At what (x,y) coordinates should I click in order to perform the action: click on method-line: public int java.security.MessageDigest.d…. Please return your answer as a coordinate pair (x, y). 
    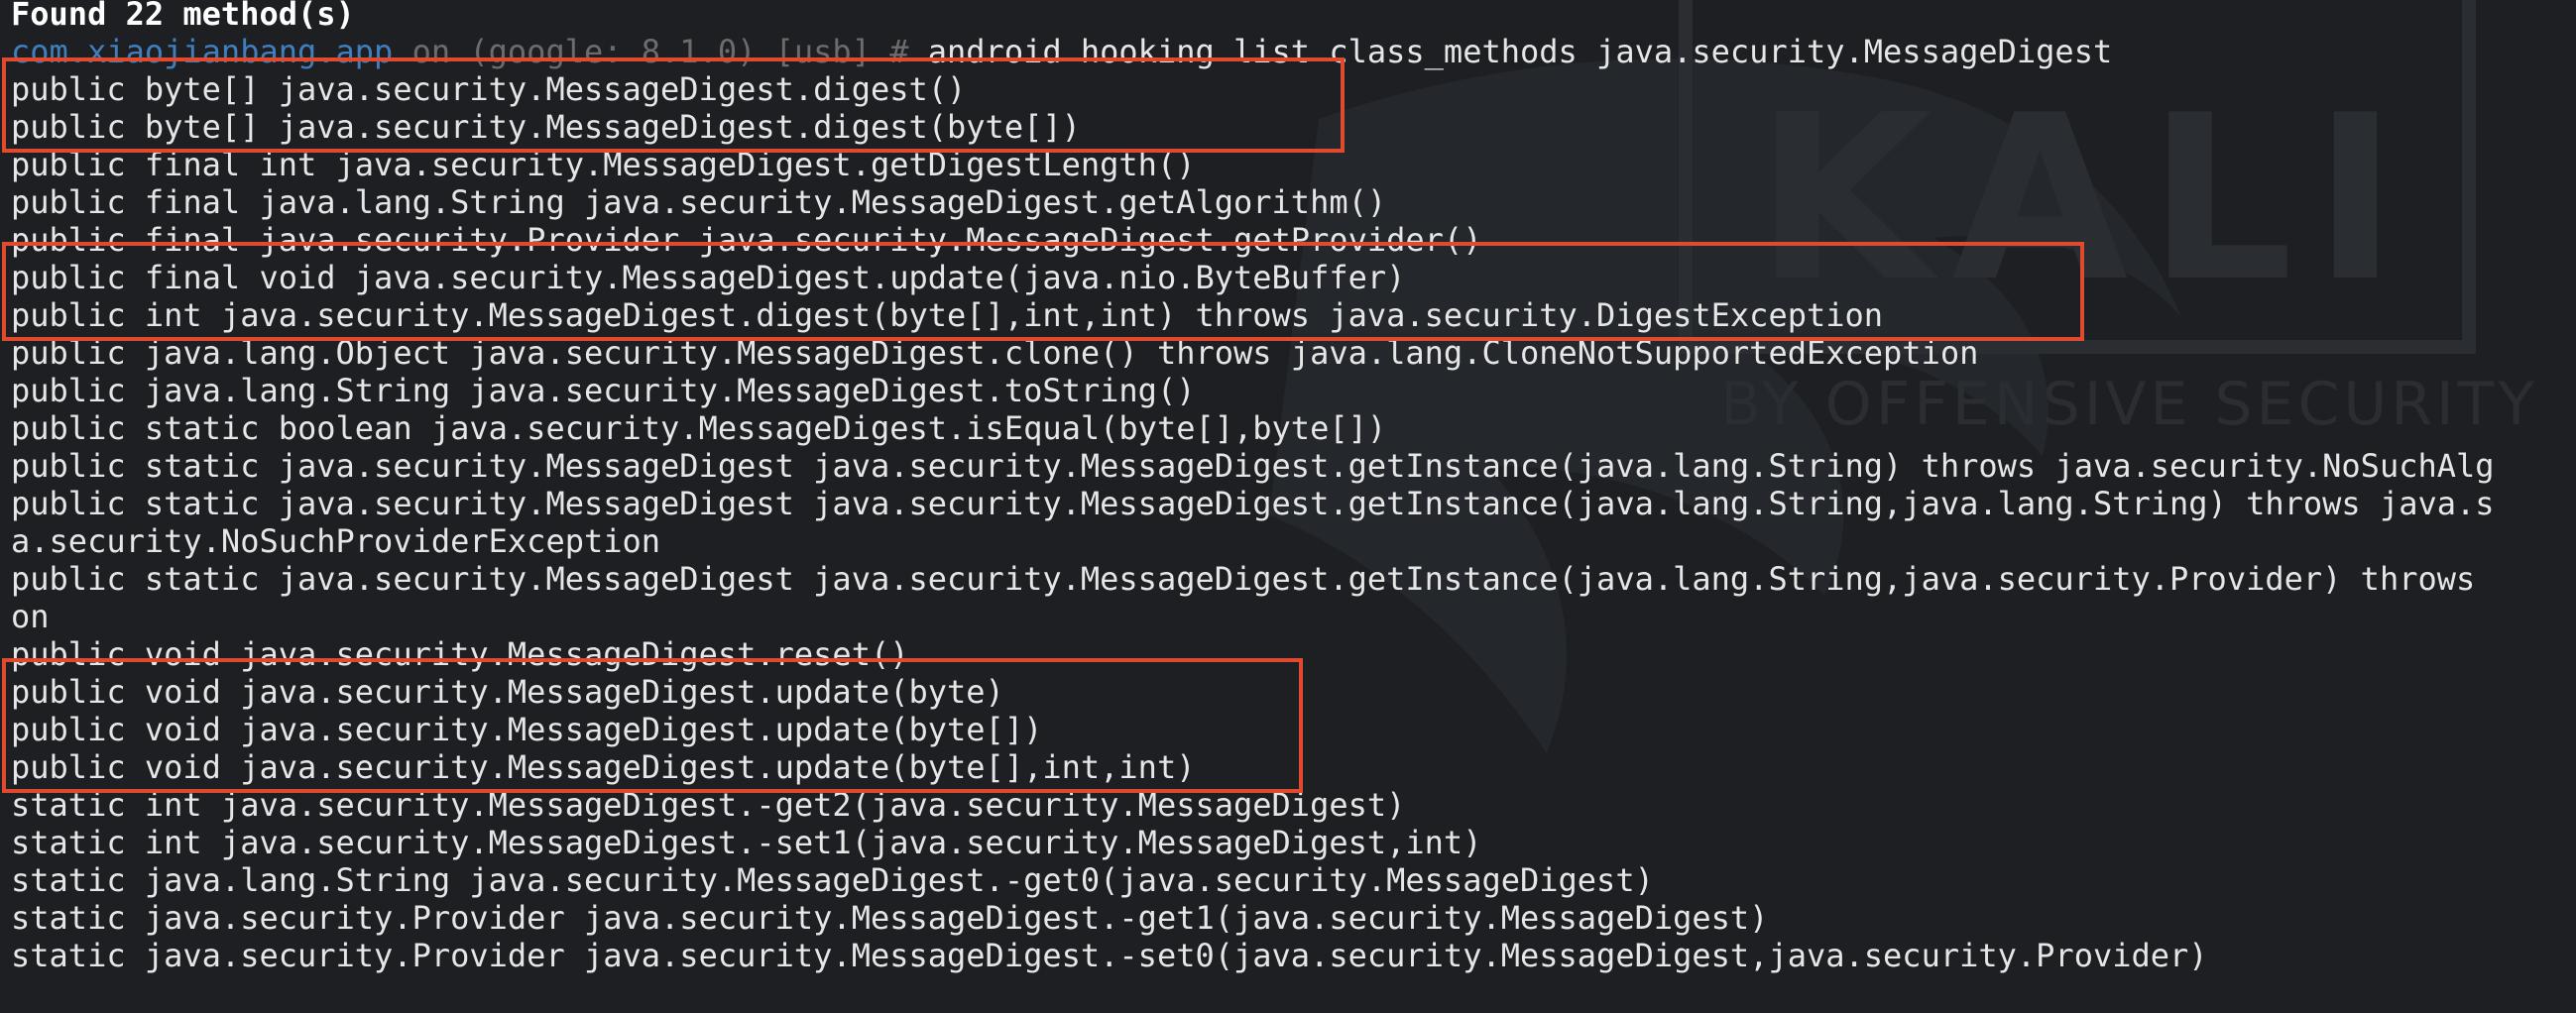
    Looking at the image, I should click on (948, 315).